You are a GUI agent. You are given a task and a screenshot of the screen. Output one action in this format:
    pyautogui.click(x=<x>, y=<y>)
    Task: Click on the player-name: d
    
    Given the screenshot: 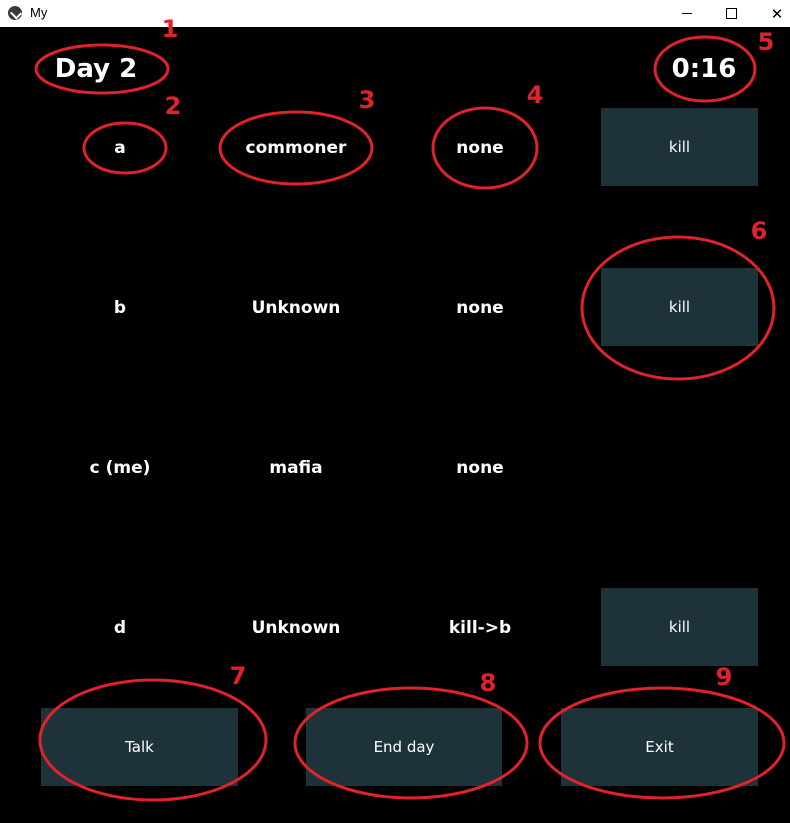 What is the action you would take?
    pyautogui.click(x=120, y=628)
    